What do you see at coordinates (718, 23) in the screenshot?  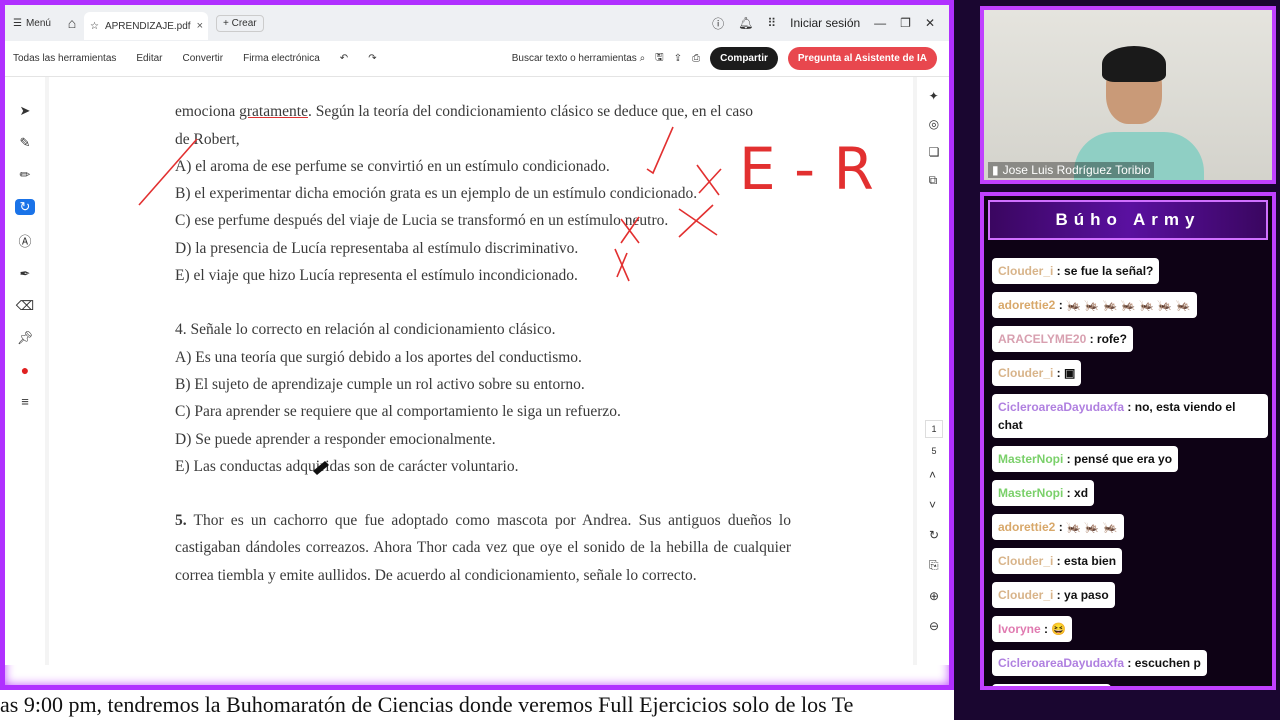 I see `help-icon: ⓘ` at bounding box center [718, 23].